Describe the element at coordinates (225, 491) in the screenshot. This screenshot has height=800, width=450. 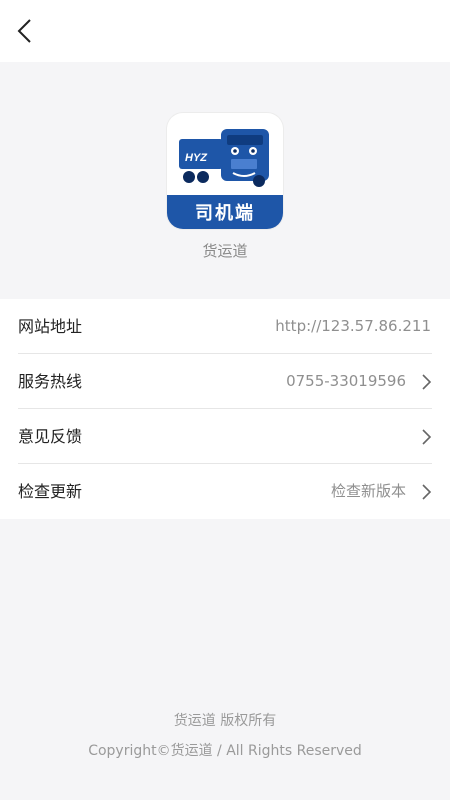
I see `list-item-check-update: 检查更新 检查新版本` at that location.